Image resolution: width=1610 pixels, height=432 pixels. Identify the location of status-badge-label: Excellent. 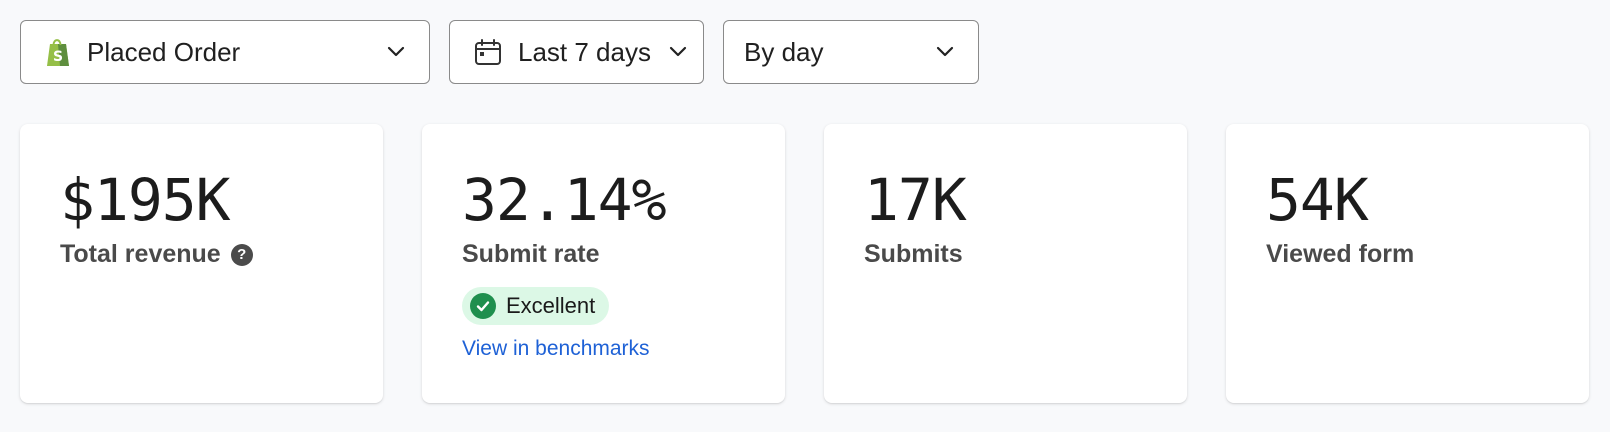
(551, 305).